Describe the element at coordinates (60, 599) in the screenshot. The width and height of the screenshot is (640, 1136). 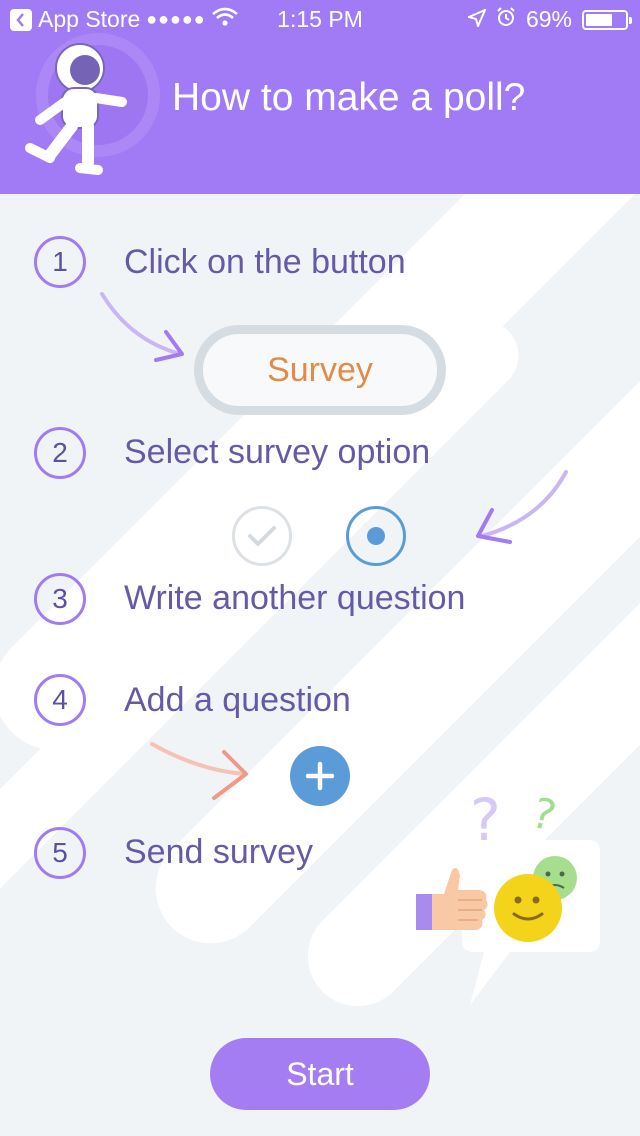
I see `step-3-number: 3` at that location.